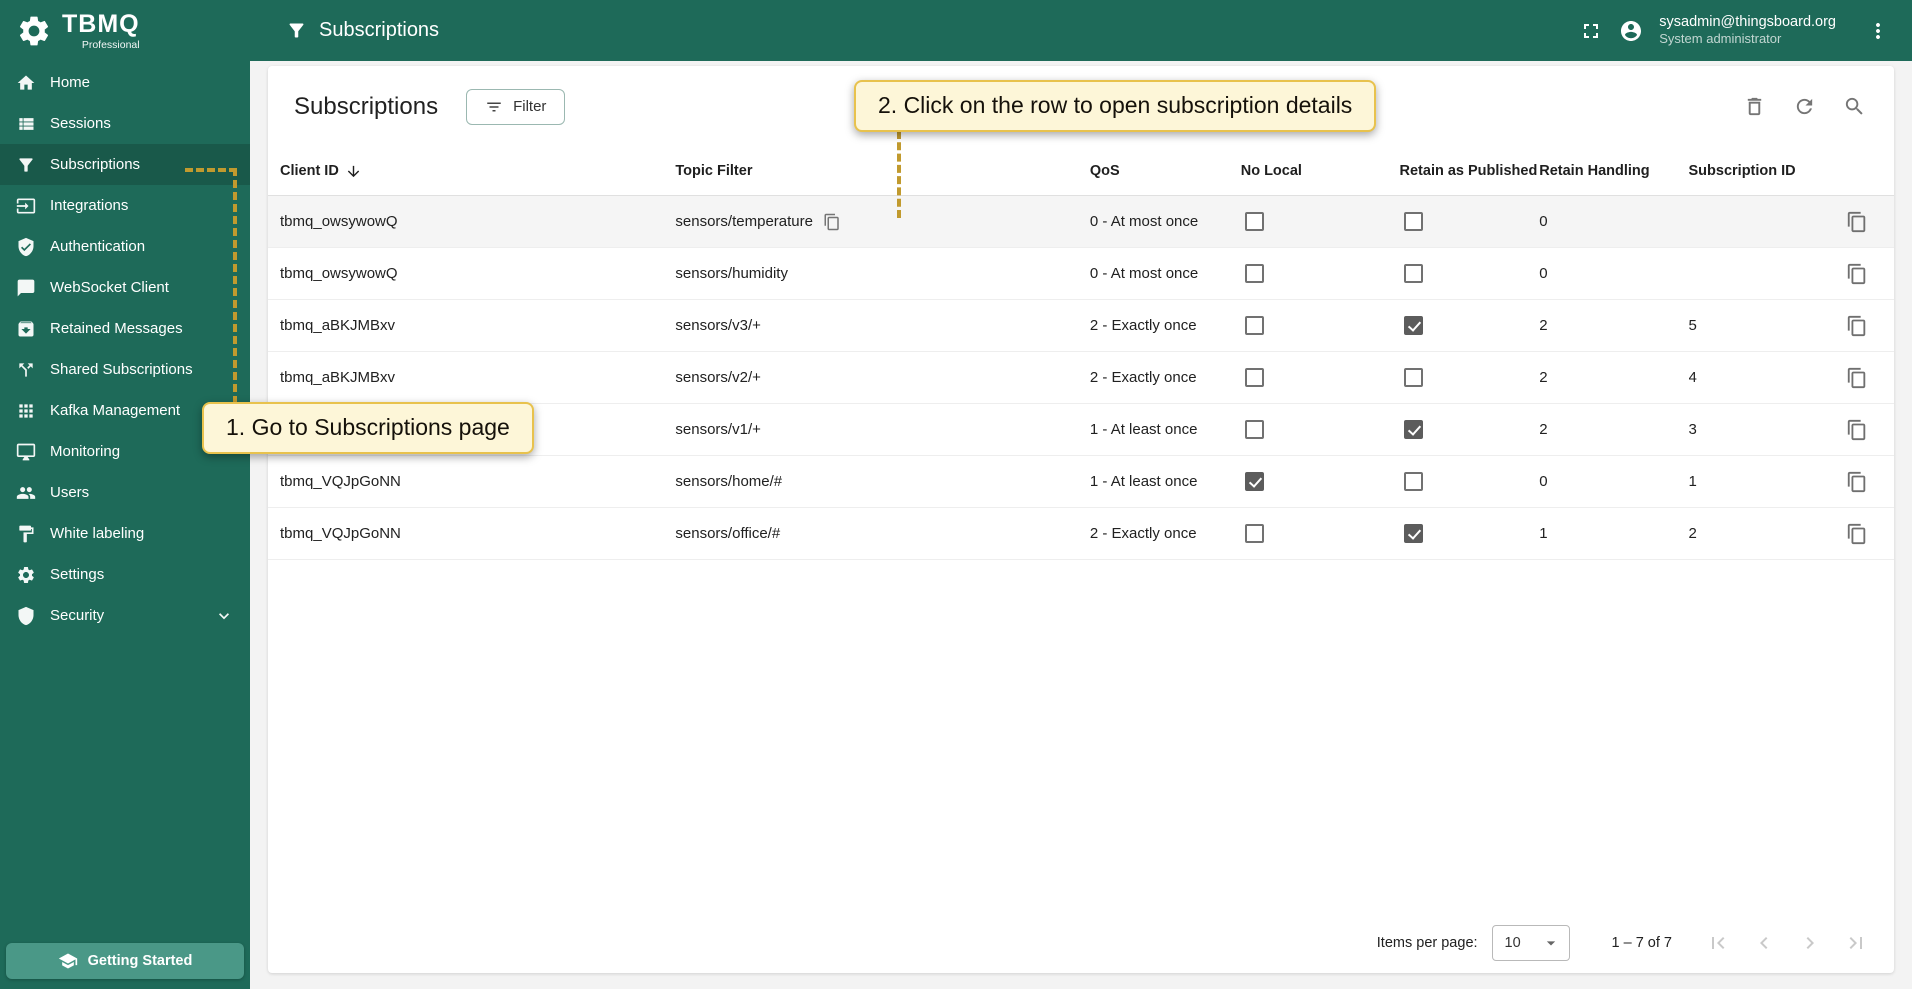  What do you see at coordinates (353, 171) in the screenshot?
I see `sort-arrow-down-icon` at bounding box center [353, 171].